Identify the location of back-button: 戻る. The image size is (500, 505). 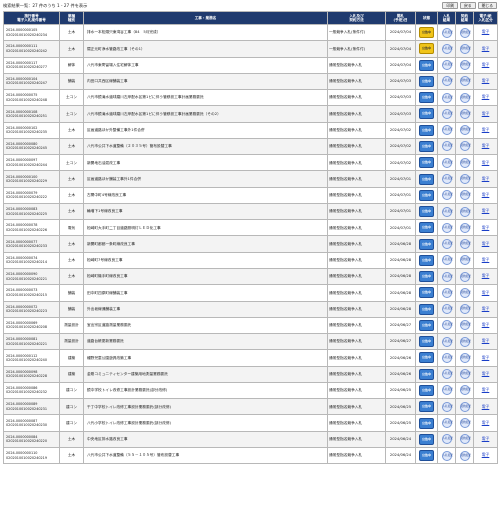
(468, 5).